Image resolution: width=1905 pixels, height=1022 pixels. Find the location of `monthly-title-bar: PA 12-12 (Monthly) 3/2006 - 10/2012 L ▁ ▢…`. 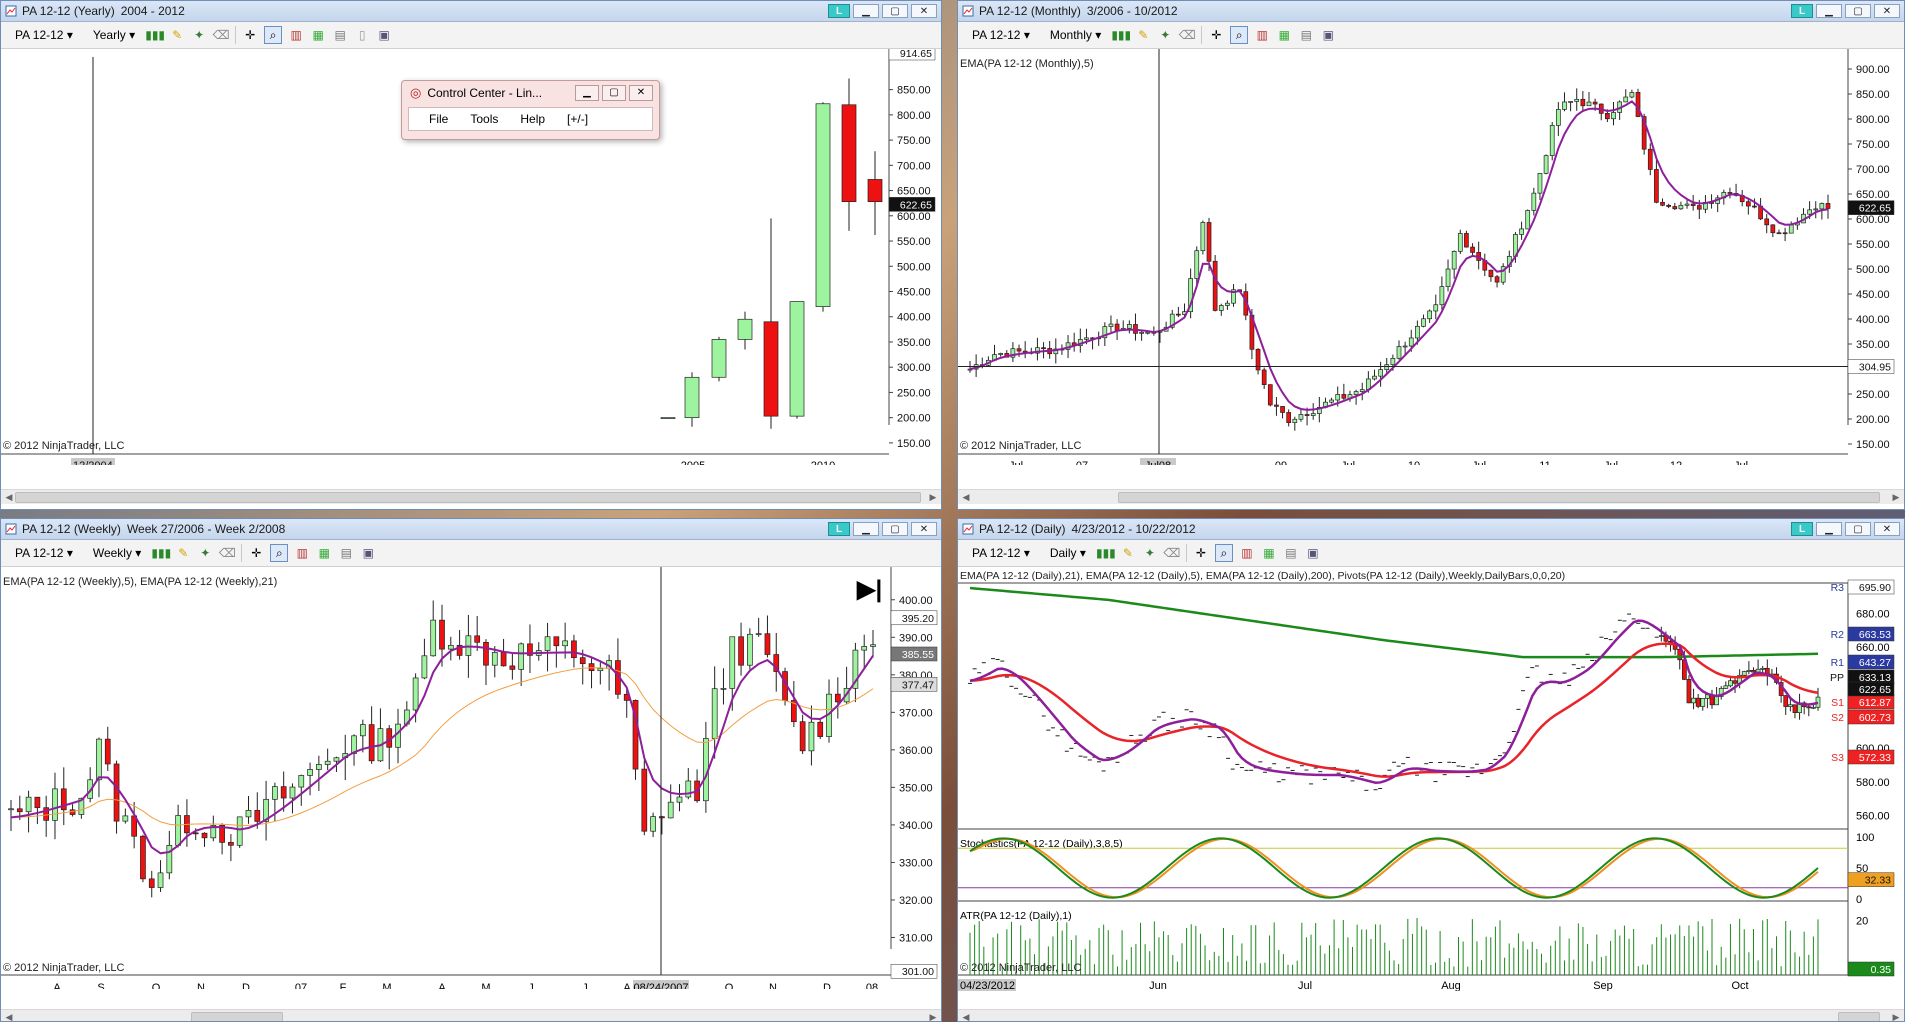

monthly-title-bar: PA 12-12 (Monthly) 3/2006 - 10/2012 L ▁ ▢… is located at coordinates (1431, 11).